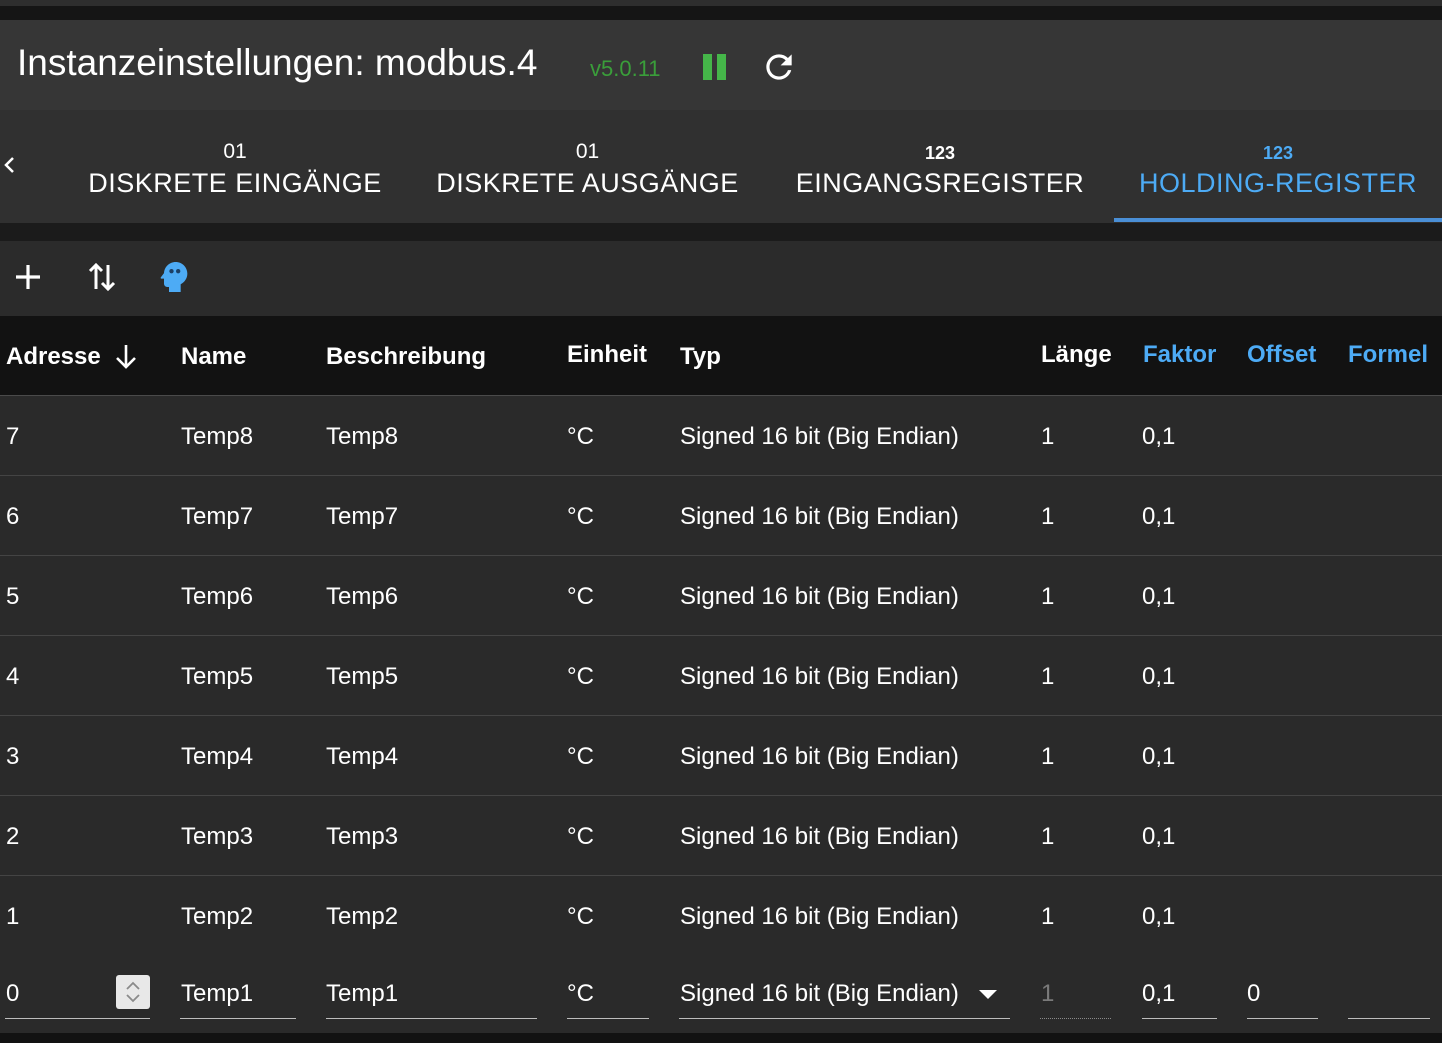  What do you see at coordinates (235, 166) in the screenshot?
I see `tab-diskrete-eingaenge: 01 DISKRETE EINGÄNGE` at bounding box center [235, 166].